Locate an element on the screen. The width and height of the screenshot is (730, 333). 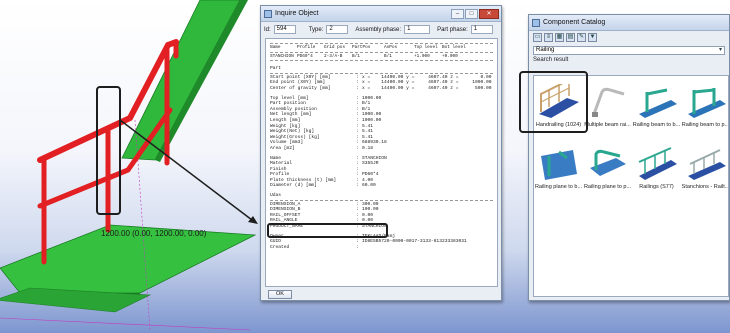
inquire-titlebar: Inquire Object – □ ✕ is located at coordinates (381, 14).